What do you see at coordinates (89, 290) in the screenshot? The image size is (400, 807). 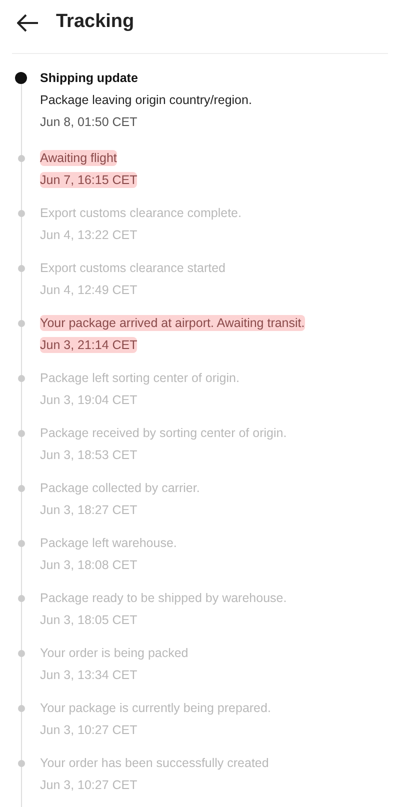 I see `event-time: Jun 4, 12:49 CET` at bounding box center [89, 290].